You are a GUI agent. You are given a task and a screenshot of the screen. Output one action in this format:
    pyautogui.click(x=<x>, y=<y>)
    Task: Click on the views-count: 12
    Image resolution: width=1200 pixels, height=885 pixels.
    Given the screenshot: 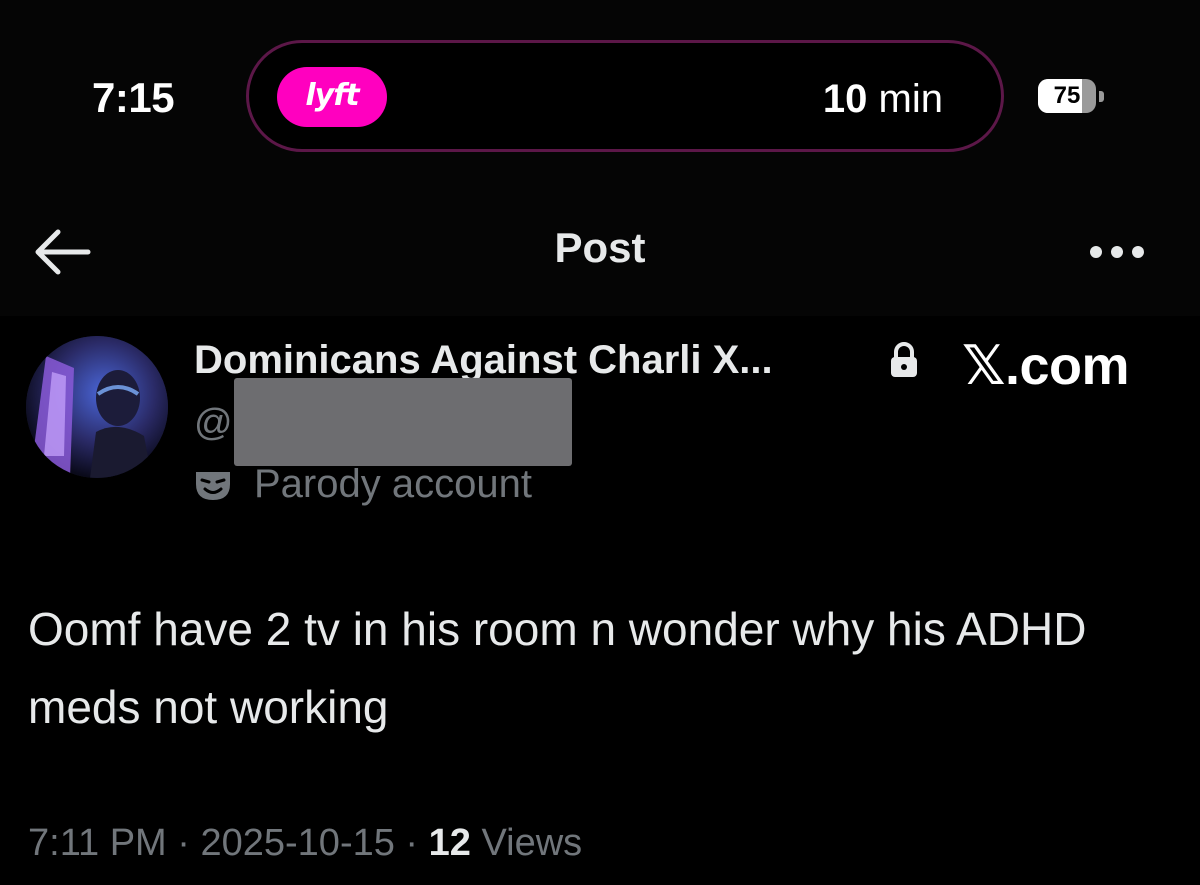 What is the action you would take?
    pyautogui.click(x=449, y=843)
    